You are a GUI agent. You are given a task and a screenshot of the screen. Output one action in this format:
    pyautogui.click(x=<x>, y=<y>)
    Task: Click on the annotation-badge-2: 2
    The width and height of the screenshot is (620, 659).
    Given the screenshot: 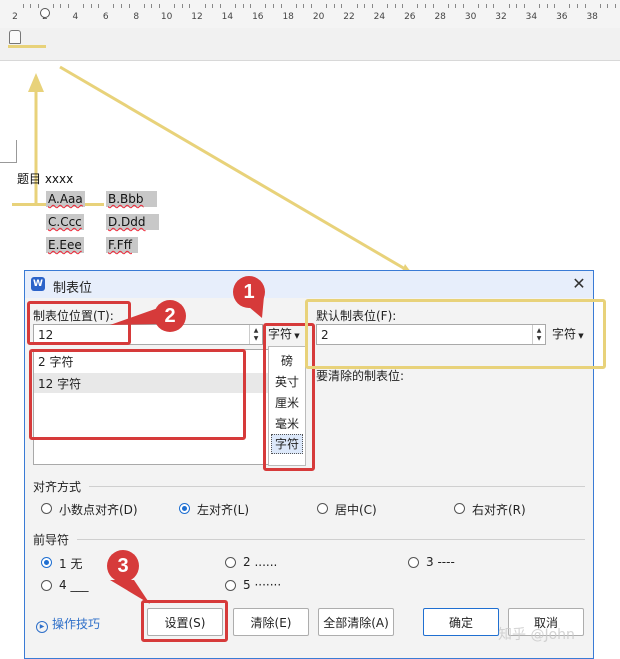 What is the action you would take?
    pyautogui.click(x=170, y=316)
    